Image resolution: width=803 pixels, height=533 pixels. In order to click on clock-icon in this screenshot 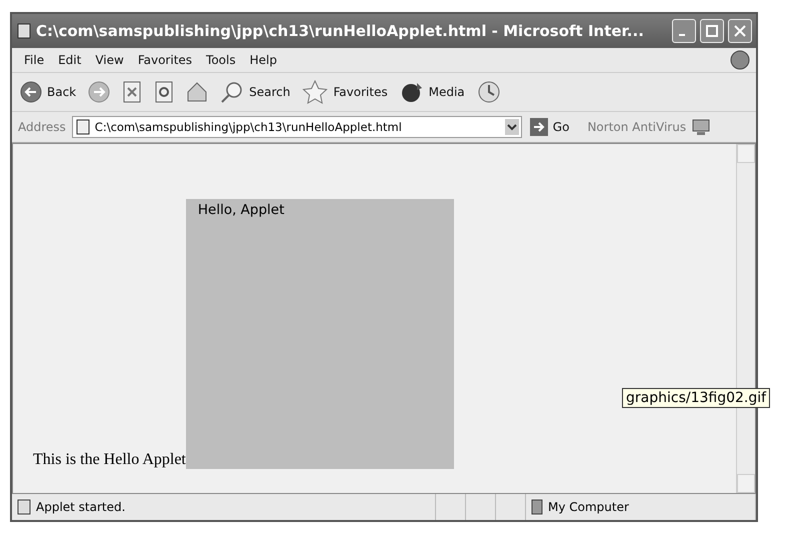, I will do `click(488, 92)`.